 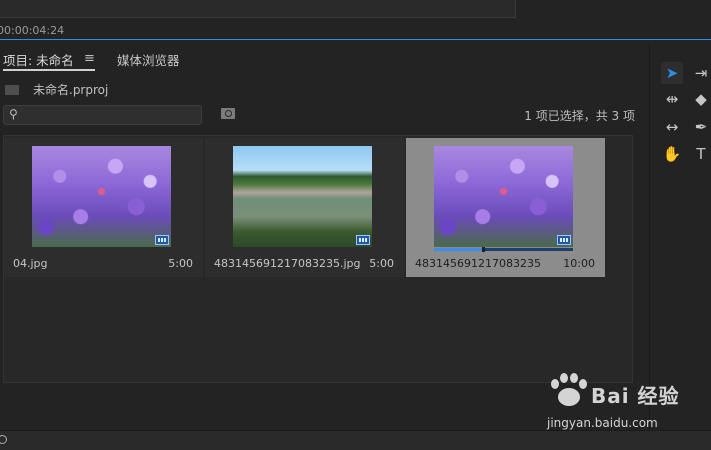 I want to click on watermark-brand: Bai 经验, so click(x=635, y=396).